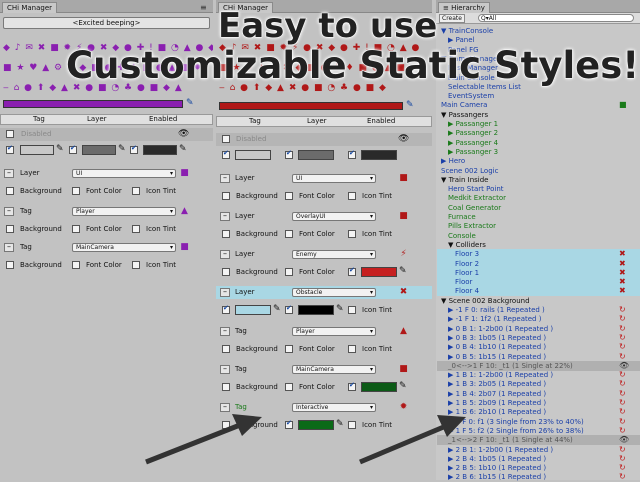  What do you see at coordinates (106, 23) in the screenshot?
I see `excited-beeping-button: <Excited beeping>` at bounding box center [106, 23].